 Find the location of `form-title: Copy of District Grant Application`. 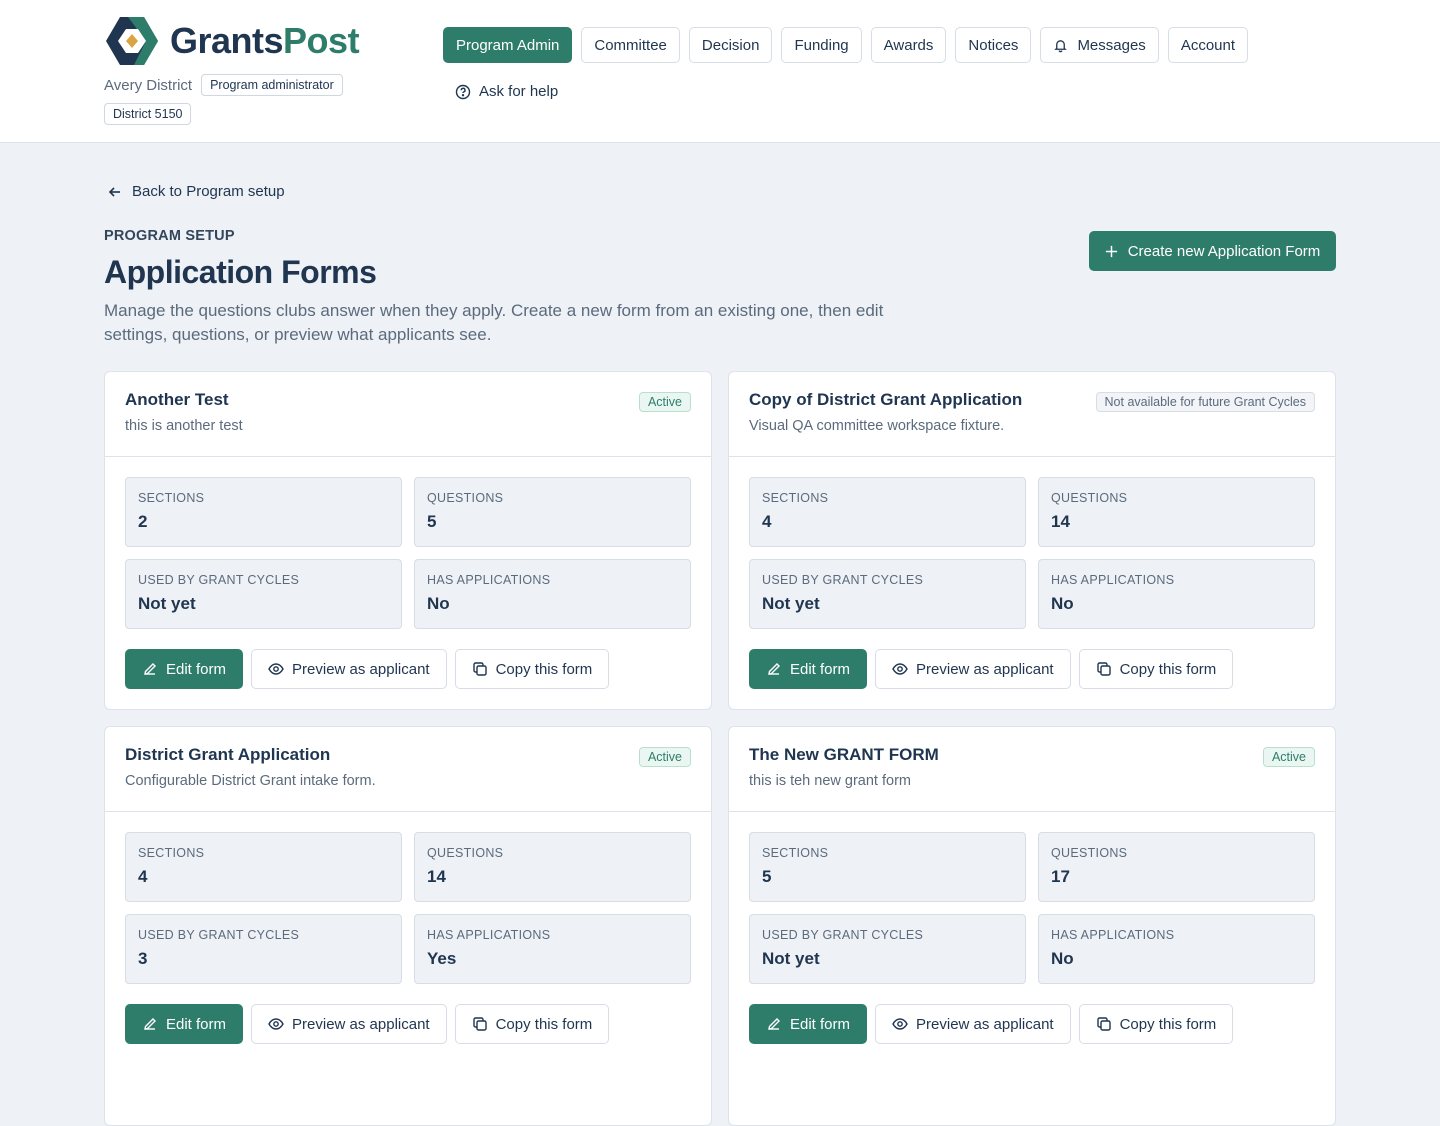

form-title: Copy of District Grant Application is located at coordinates (885, 400).